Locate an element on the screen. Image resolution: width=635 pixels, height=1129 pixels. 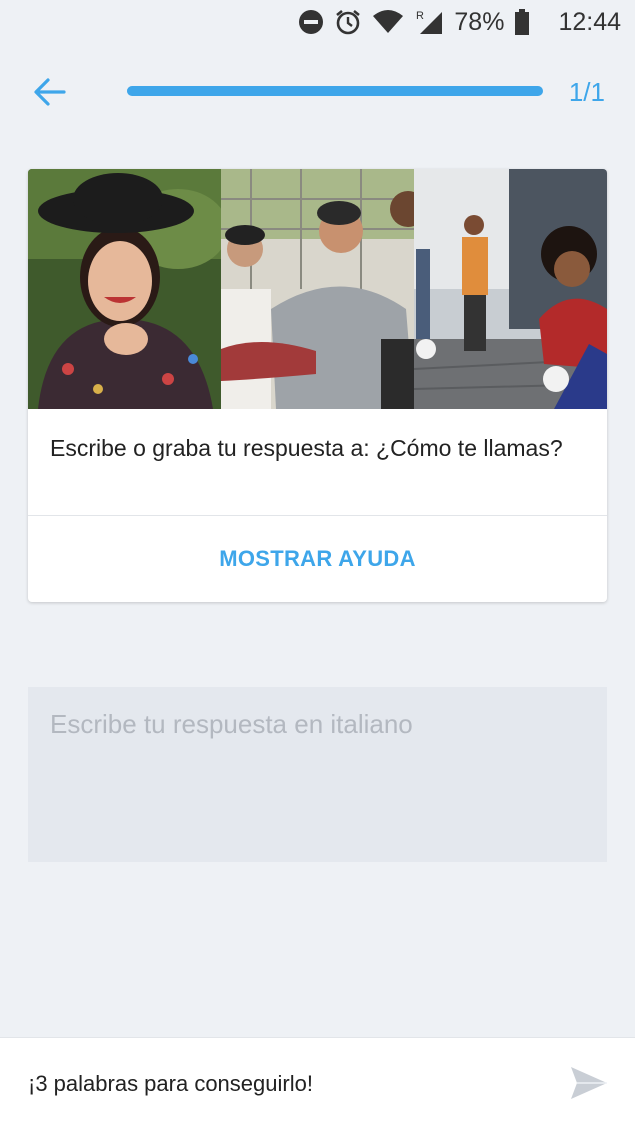
clock: 12:44 is located at coordinates (589, 21).